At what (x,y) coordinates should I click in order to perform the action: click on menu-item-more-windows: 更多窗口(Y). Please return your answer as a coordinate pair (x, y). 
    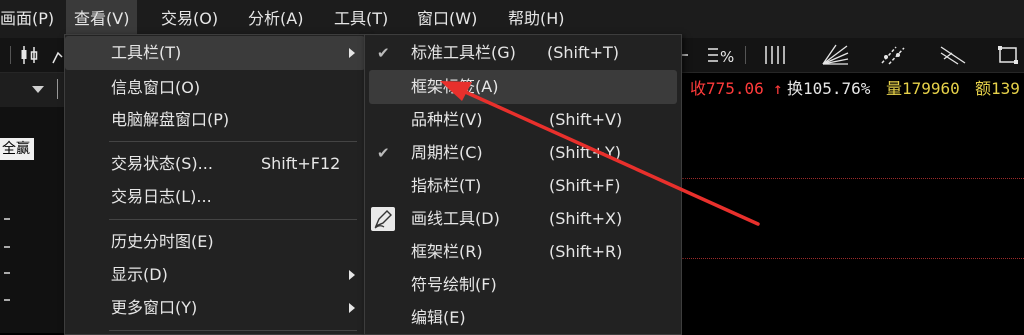
    Looking at the image, I should click on (215, 308).